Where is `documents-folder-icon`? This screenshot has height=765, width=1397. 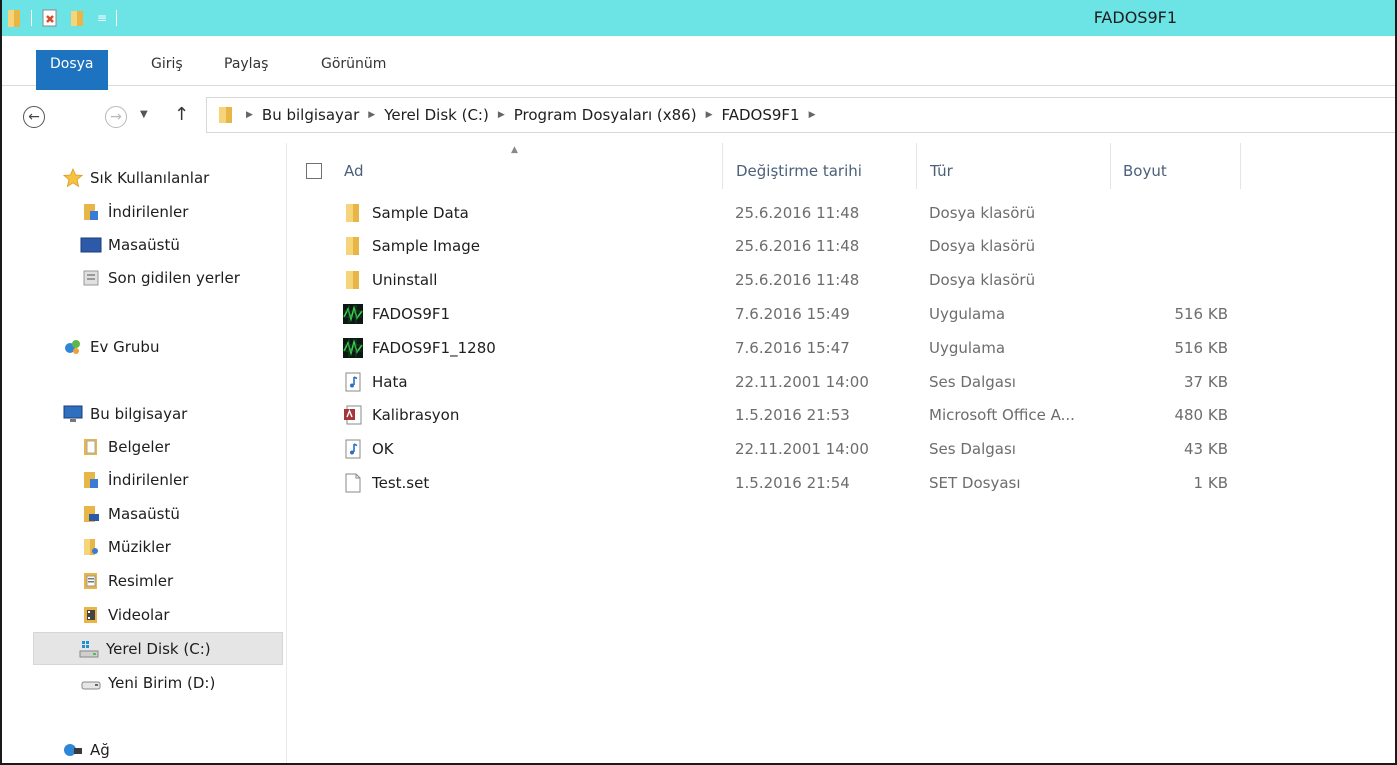
documents-folder-icon is located at coordinates (91, 447).